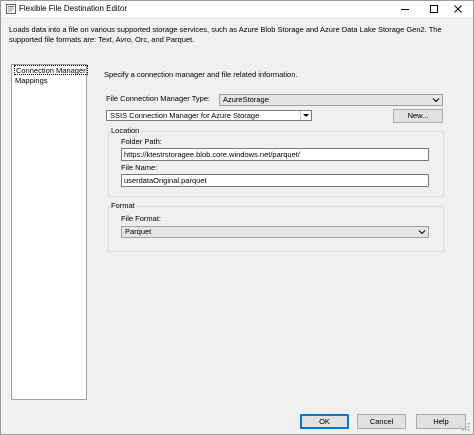 This screenshot has width=474, height=435. What do you see at coordinates (31, 81) in the screenshot?
I see `nav-item-mappings: Mappings` at bounding box center [31, 81].